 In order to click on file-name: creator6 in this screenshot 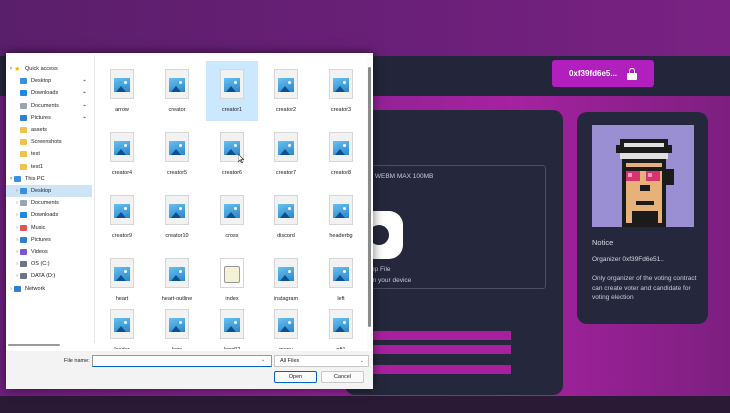, I will do `click(232, 173)`.